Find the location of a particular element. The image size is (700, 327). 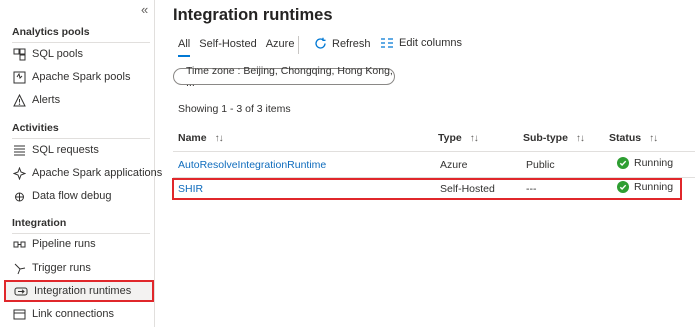

refresh-icon is located at coordinates (320, 43).